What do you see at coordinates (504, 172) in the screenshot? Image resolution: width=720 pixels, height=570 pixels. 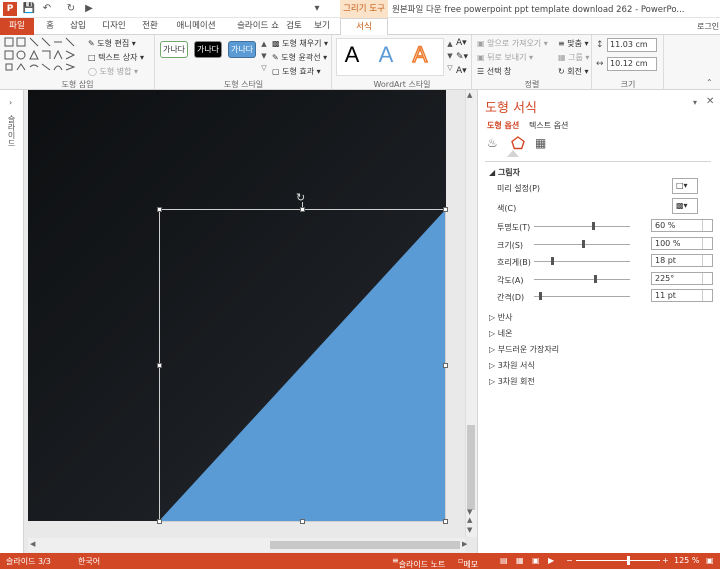 I see `section-shadow-header: ◢ 그림자` at bounding box center [504, 172].